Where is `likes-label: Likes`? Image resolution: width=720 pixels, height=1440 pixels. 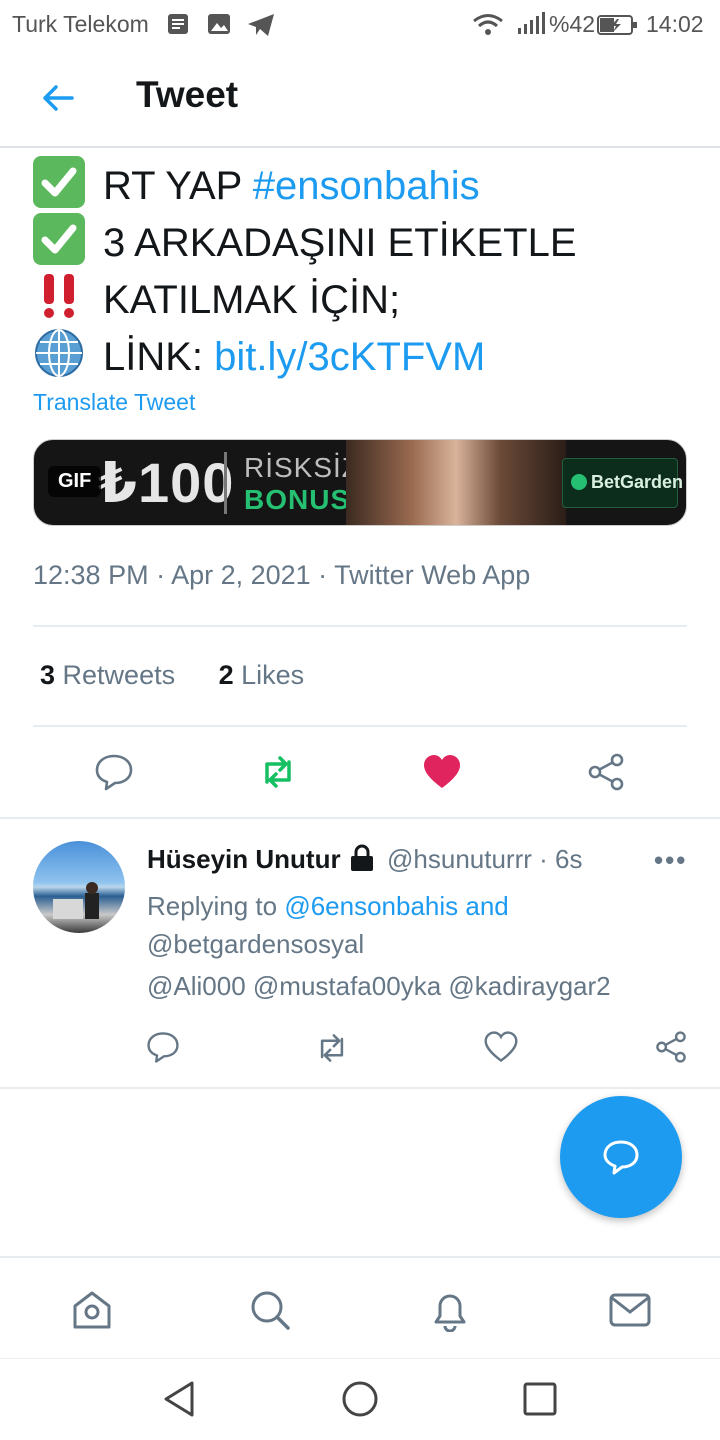 likes-label: Likes is located at coordinates (269, 675).